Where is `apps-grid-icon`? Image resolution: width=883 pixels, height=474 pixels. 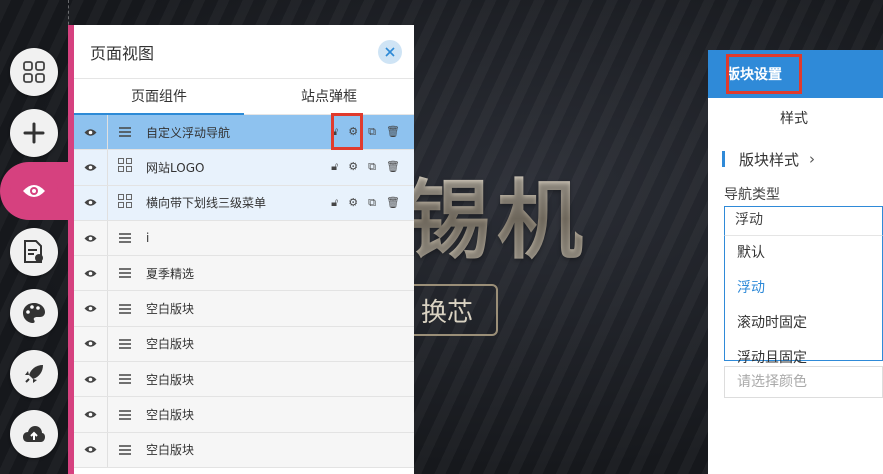
apps-grid-icon is located at coordinates (34, 72).